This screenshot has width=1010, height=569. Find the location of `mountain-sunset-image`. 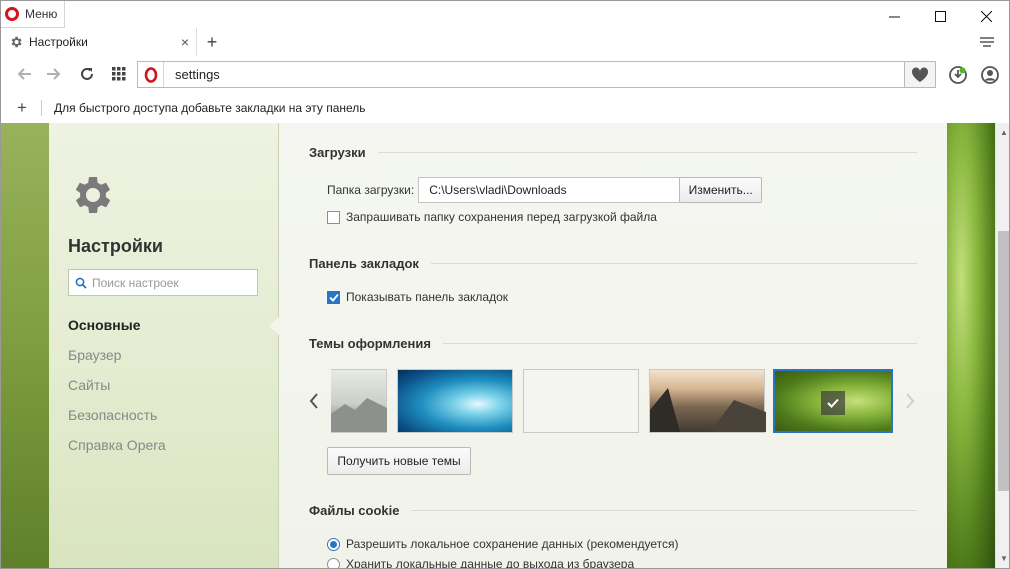

mountain-sunset-image is located at coordinates (708, 410).